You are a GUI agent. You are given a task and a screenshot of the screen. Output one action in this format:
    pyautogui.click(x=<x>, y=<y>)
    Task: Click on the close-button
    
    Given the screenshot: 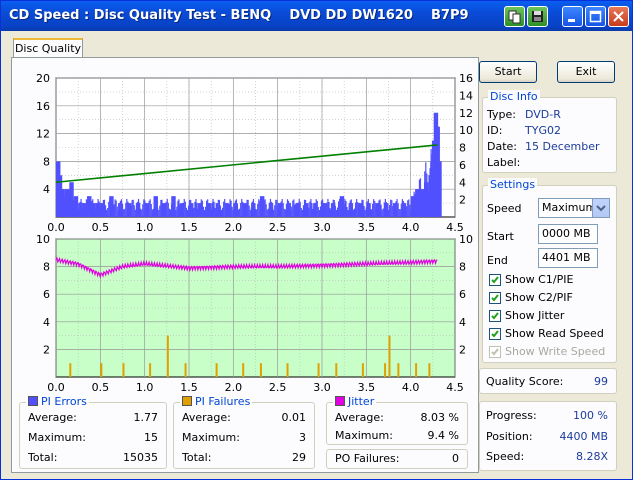 What is the action you would take?
    pyautogui.click(x=618, y=16)
    